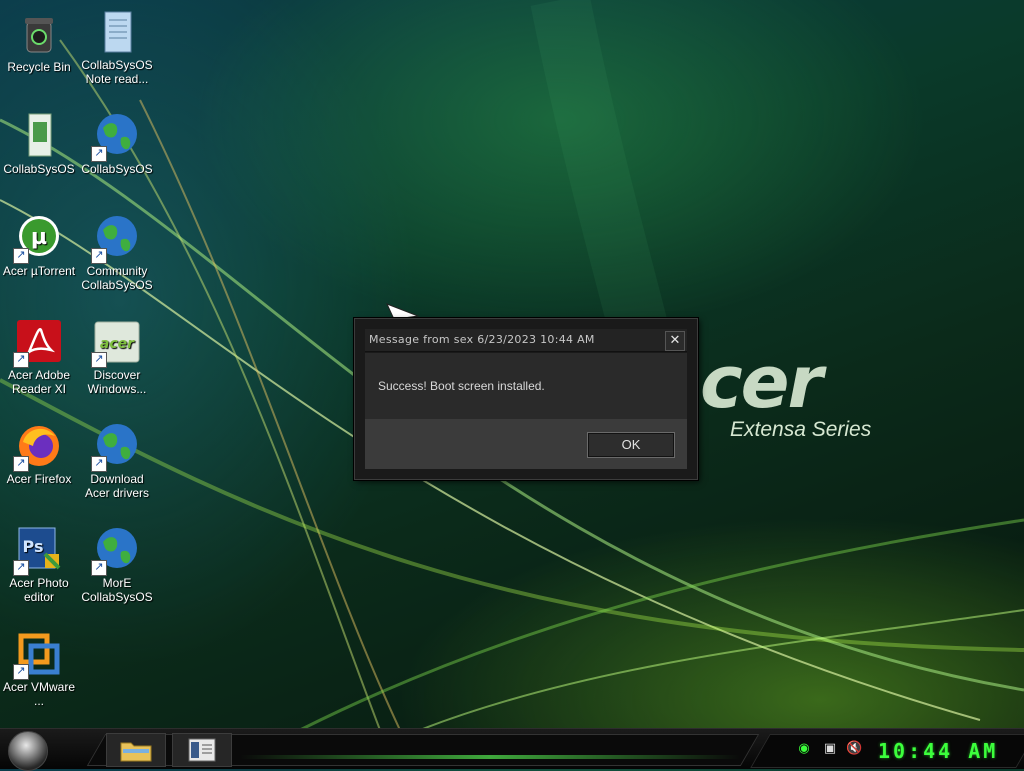  What do you see at coordinates (938, 751) in the screenshot?
I see `taskbar-clock: 10:44 AM` at bounding box center [938, 751].